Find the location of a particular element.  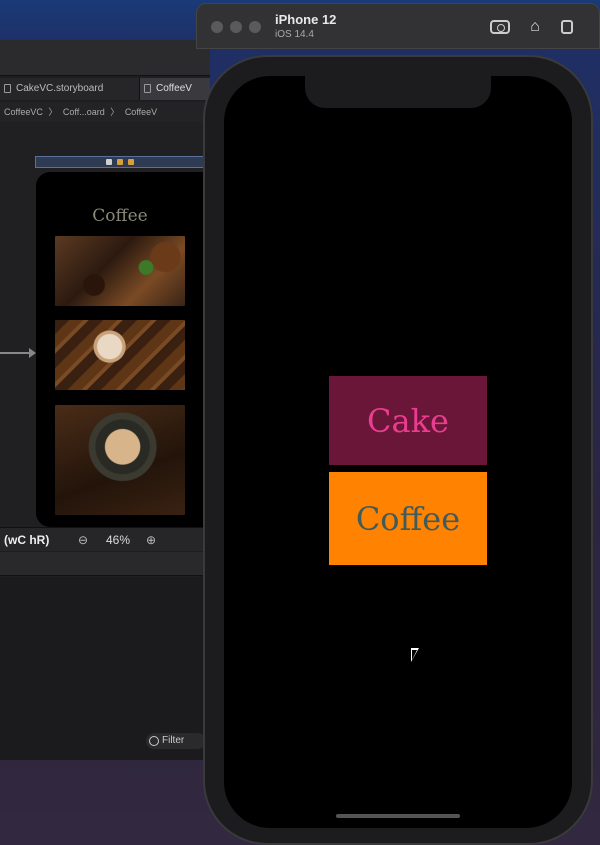

latte-cup-image is located at coordinates (120, 355).